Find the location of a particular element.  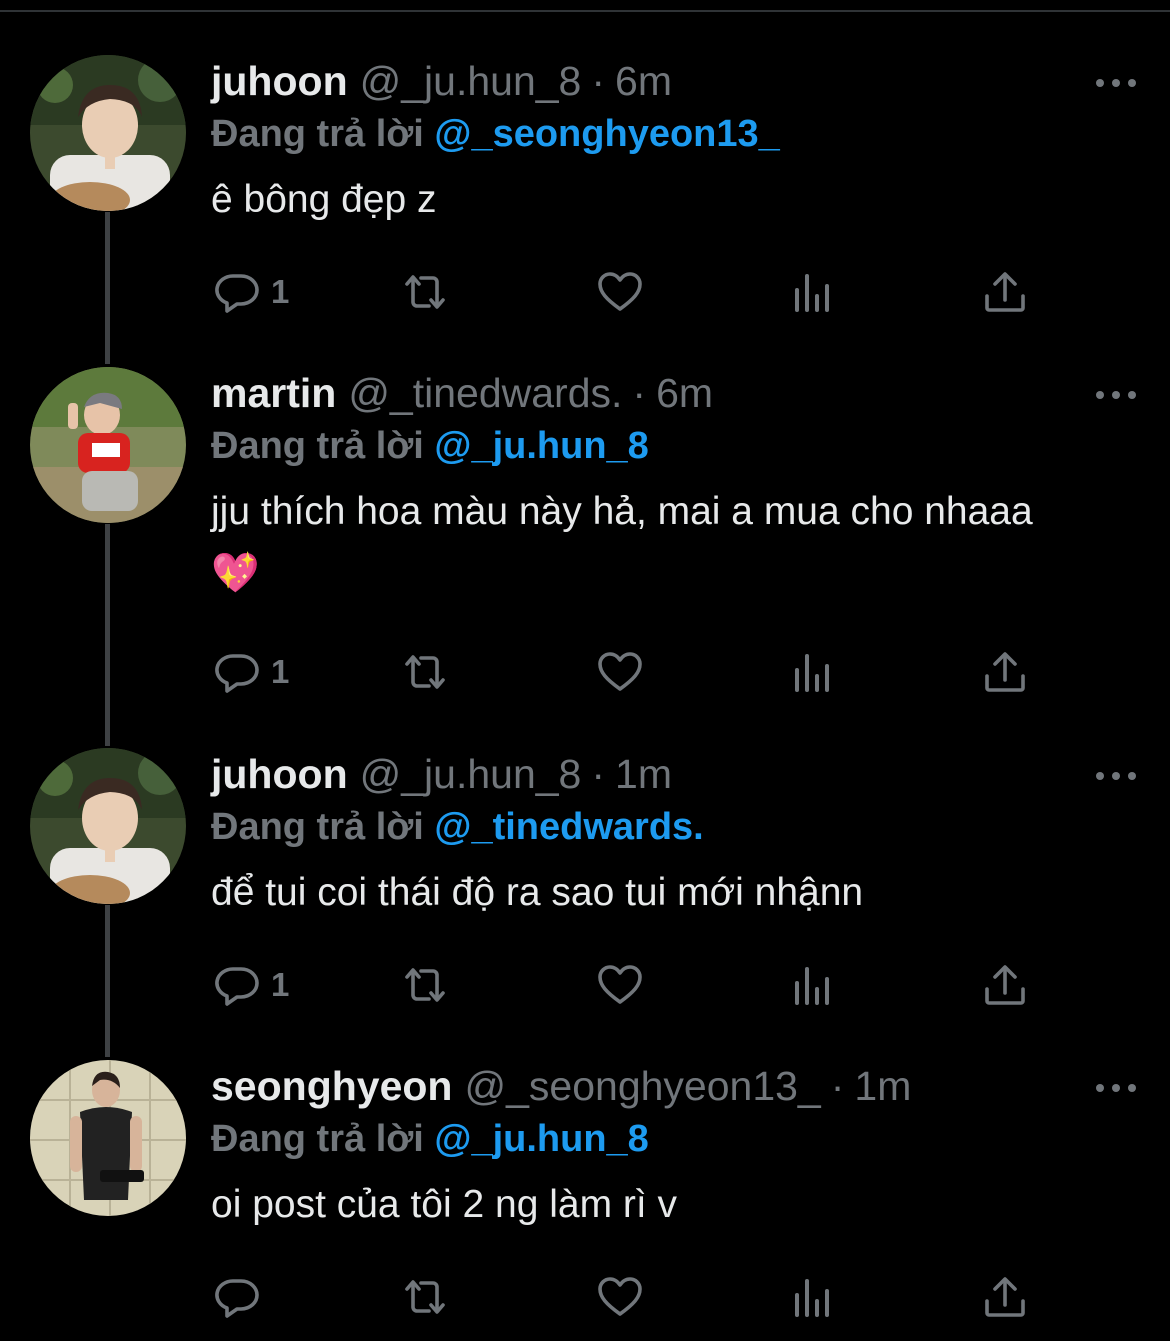

tweet-header: juhoon @_ju.hun_8 · 6m is located at coordinates (675, 81).